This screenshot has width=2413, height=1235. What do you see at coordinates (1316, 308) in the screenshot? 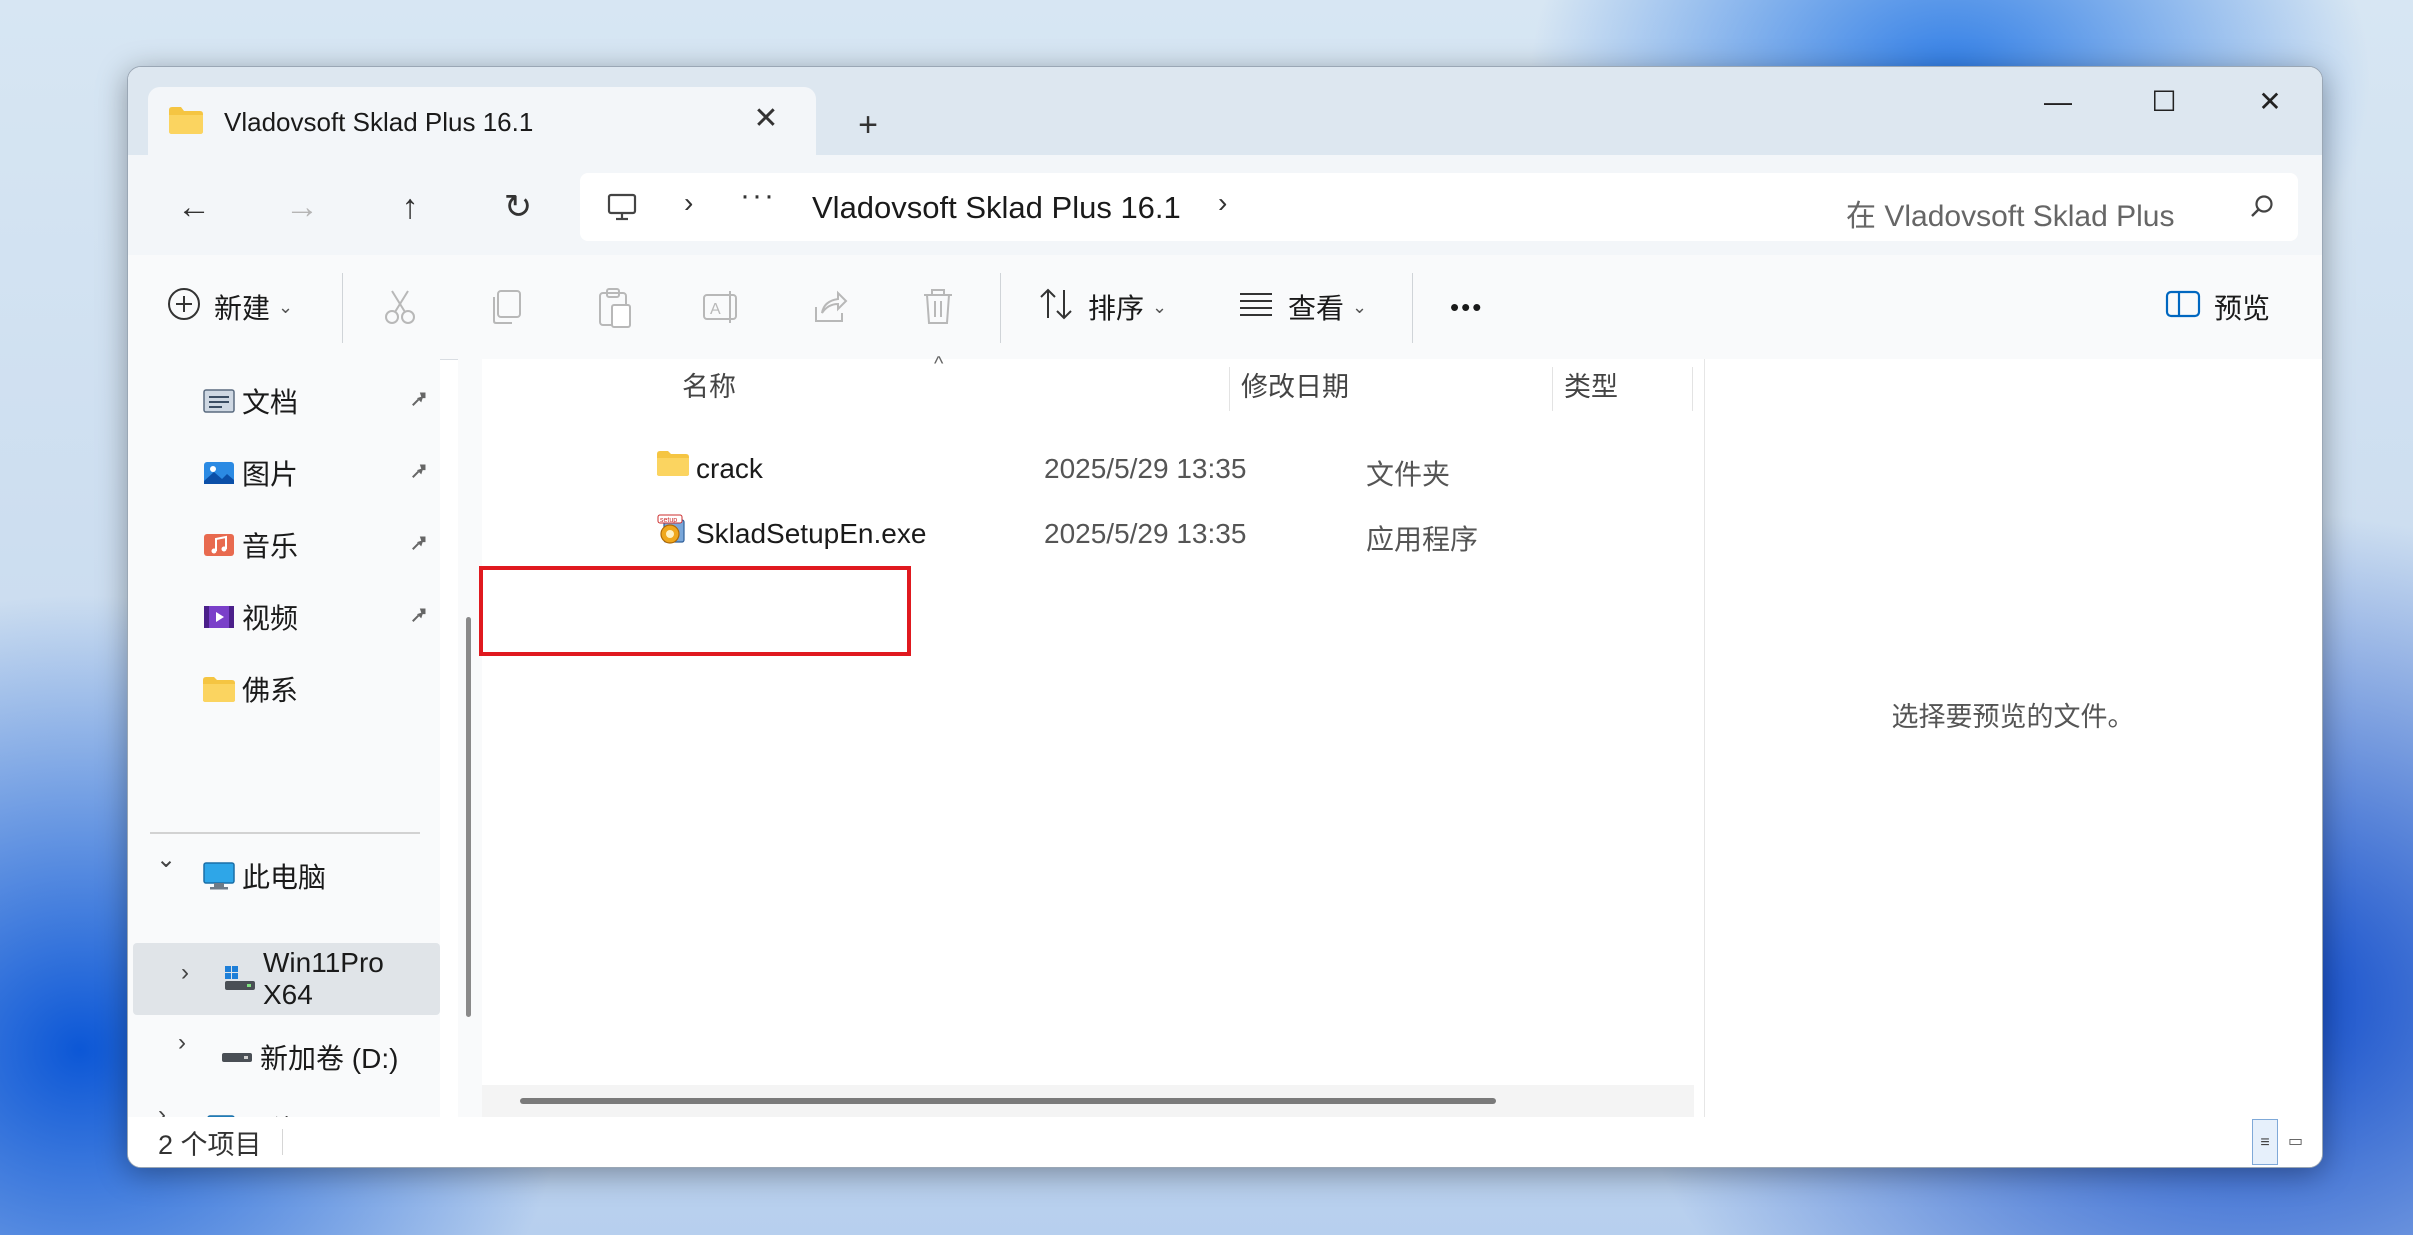
I see `view-button-label: 查看` at bounding box center [1316, 308].